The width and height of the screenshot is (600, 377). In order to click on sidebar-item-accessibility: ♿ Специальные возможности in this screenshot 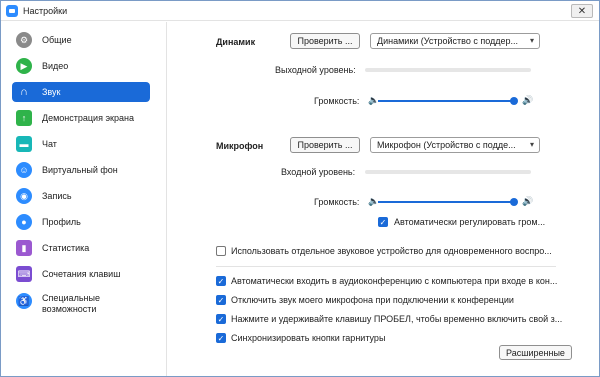, I will do `click(81, 304)`.